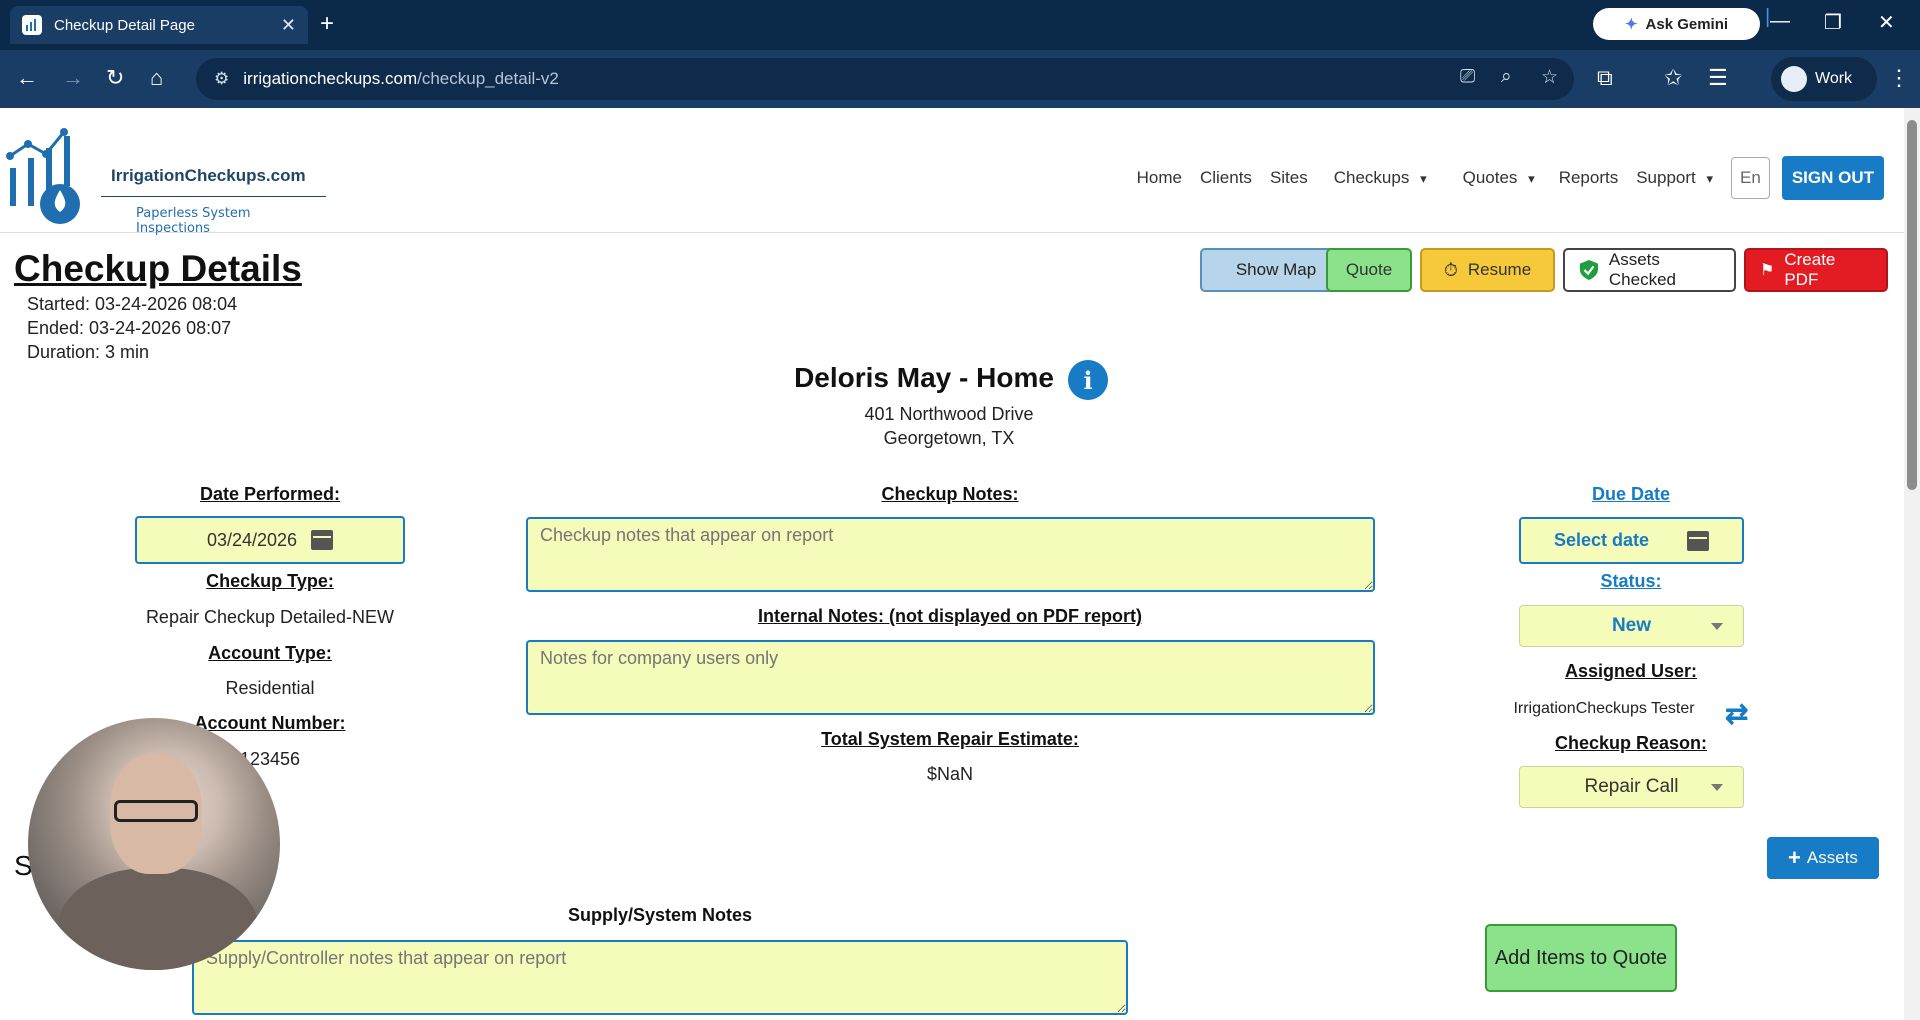  I want to click on date-performed-input: 03/24/2026, so click(270, 540).